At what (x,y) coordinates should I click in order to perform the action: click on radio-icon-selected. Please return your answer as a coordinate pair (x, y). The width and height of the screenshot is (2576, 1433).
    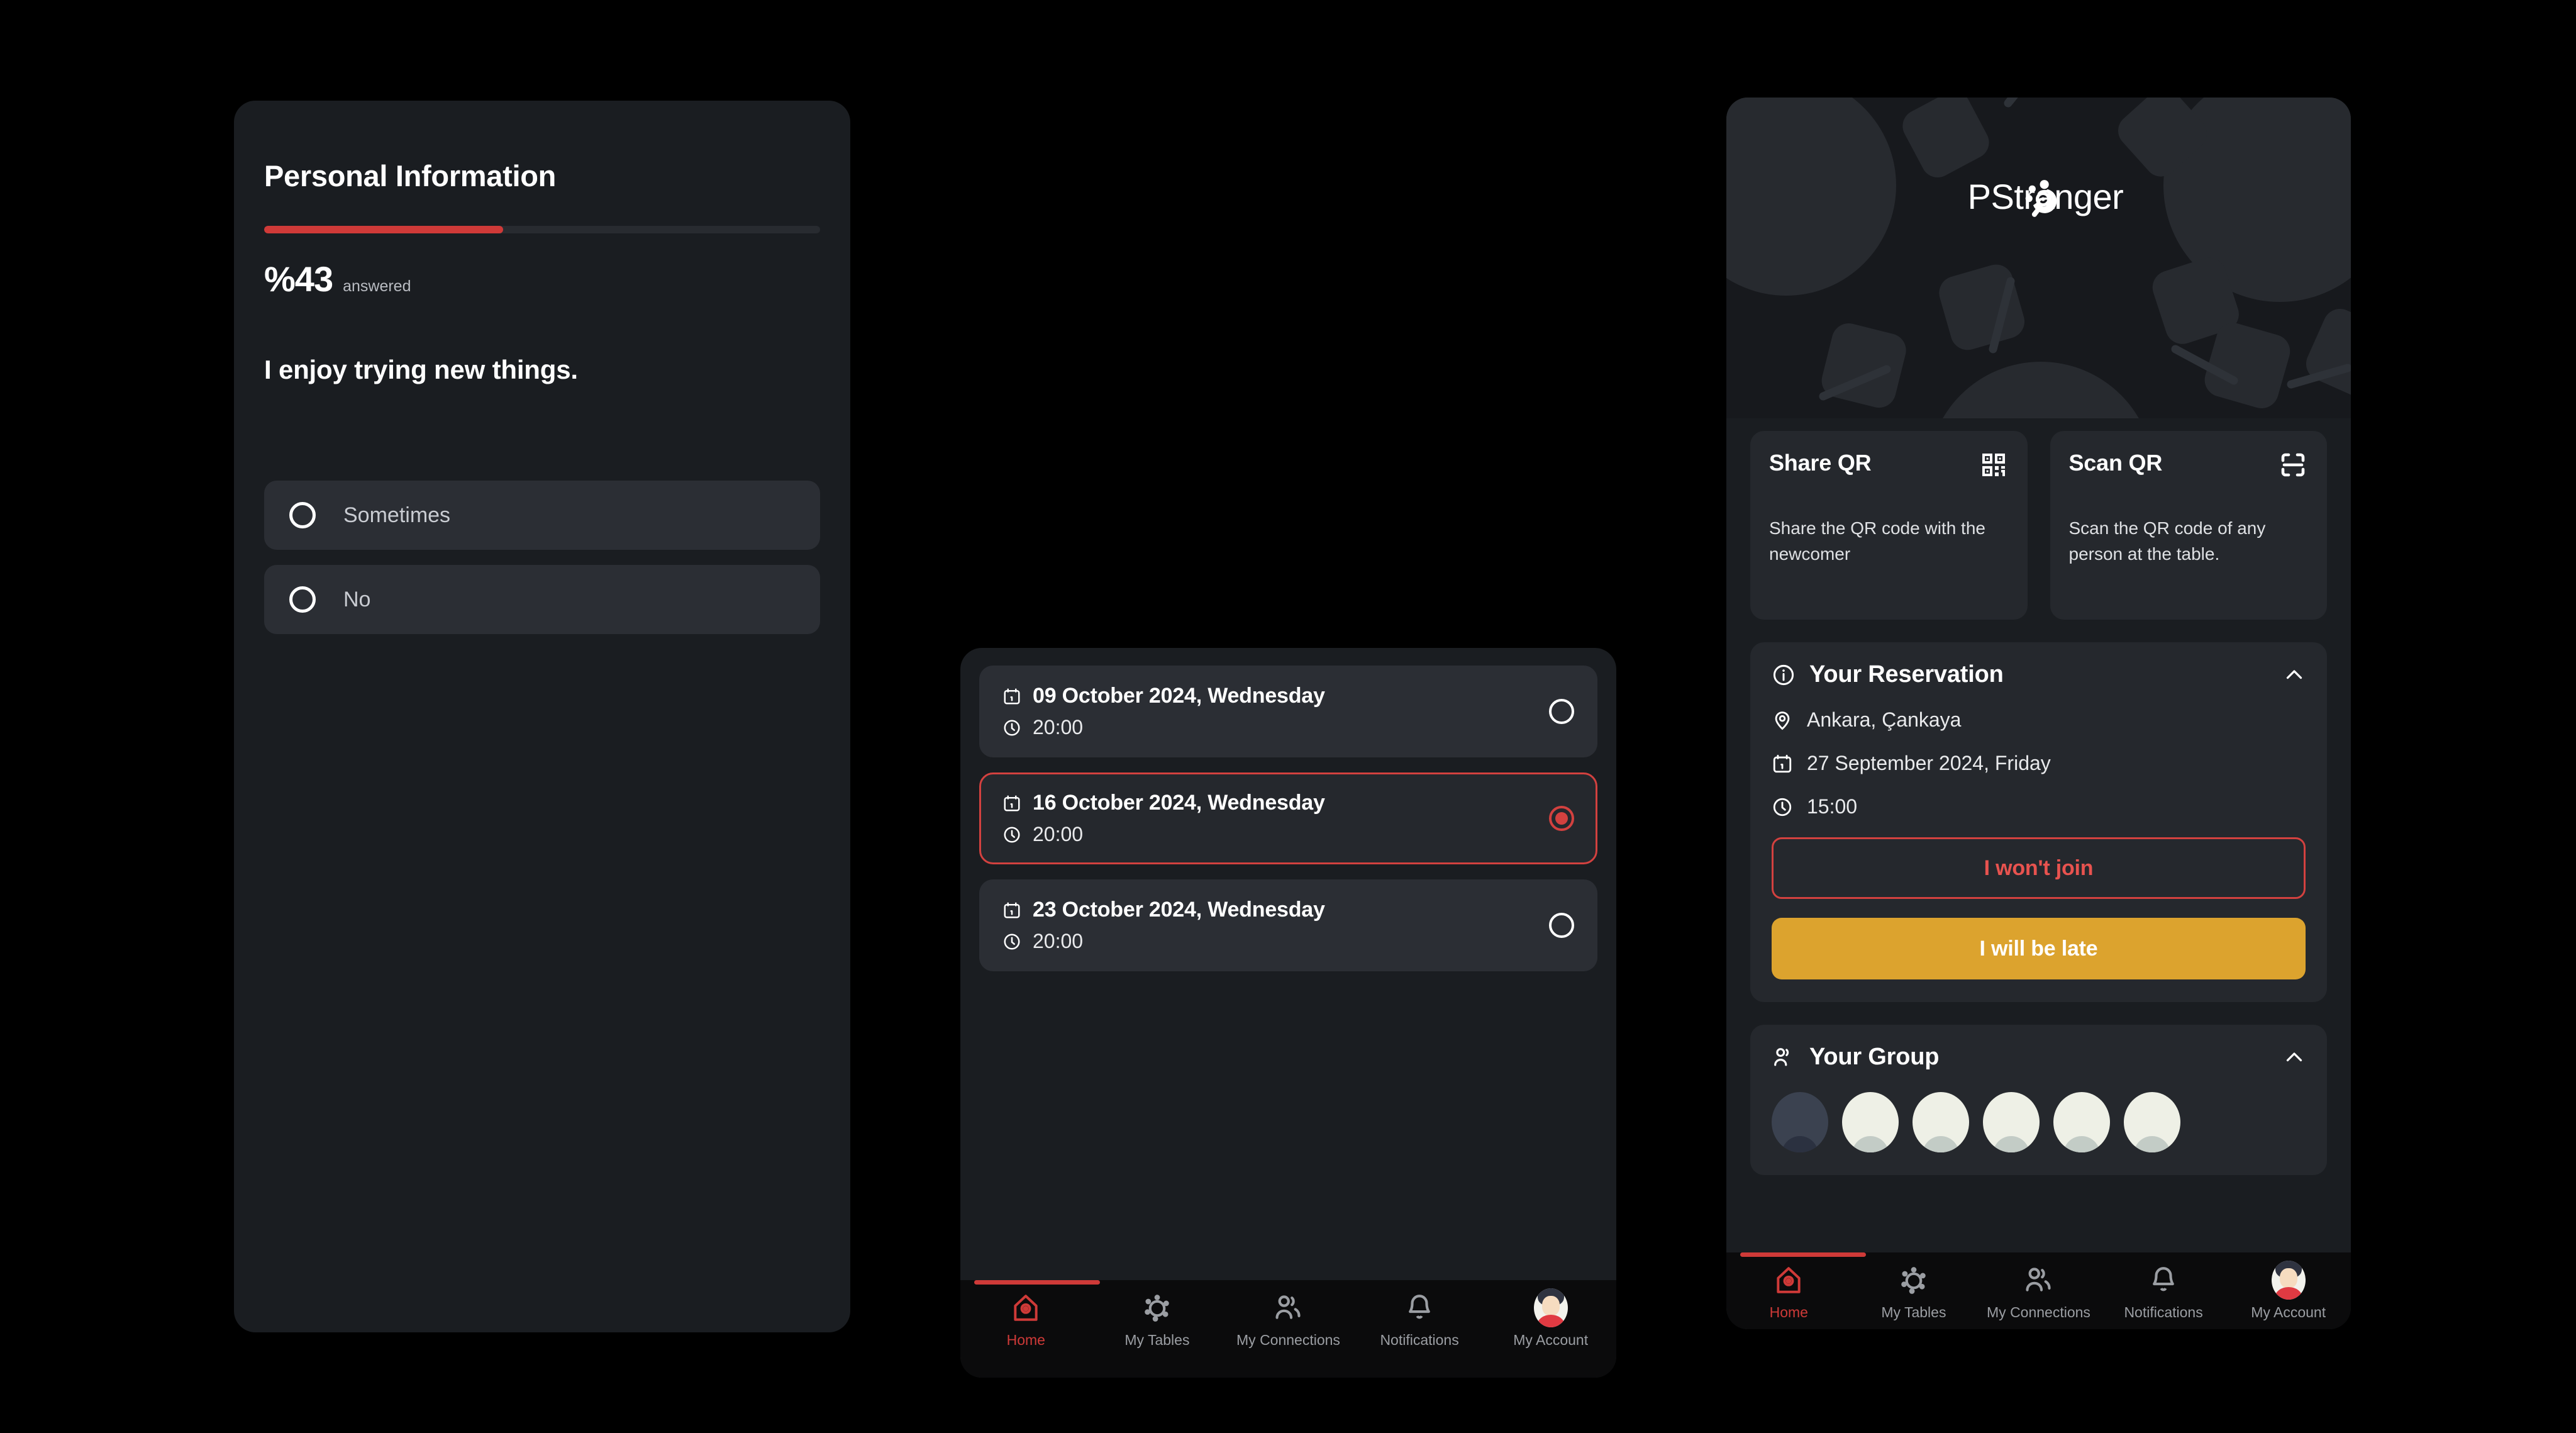
    Looking at the image, I should click on (1561, 818).